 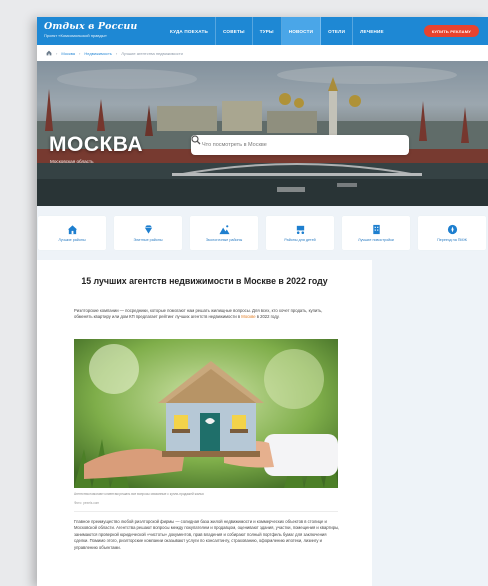 I want to click on nav-item-tours: ТУРЫ, so click(x=267, y=31).